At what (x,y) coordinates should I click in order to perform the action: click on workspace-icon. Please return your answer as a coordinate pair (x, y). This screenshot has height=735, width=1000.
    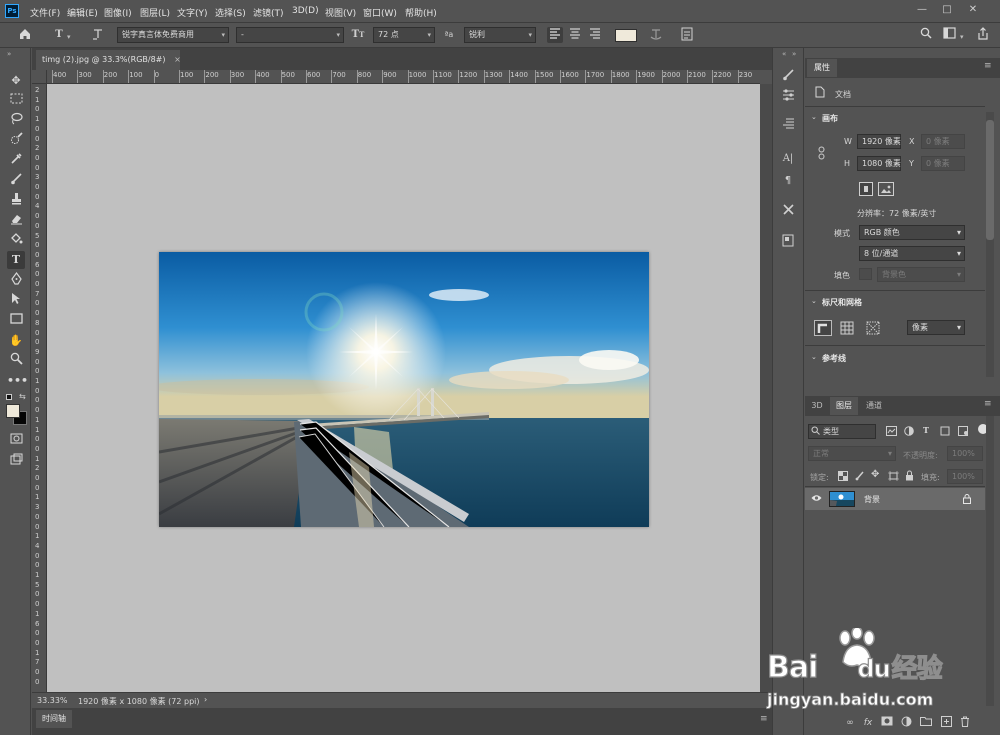
    Looking at the image, I should click on (949, 35).